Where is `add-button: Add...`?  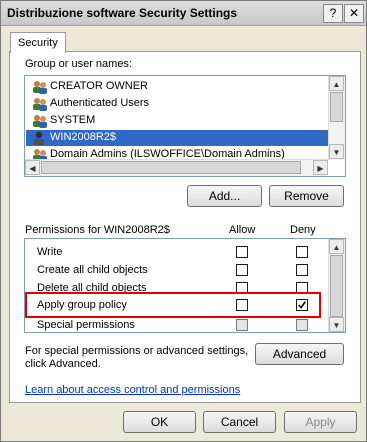
add-button: Add... is located at coordinates (224, 196).